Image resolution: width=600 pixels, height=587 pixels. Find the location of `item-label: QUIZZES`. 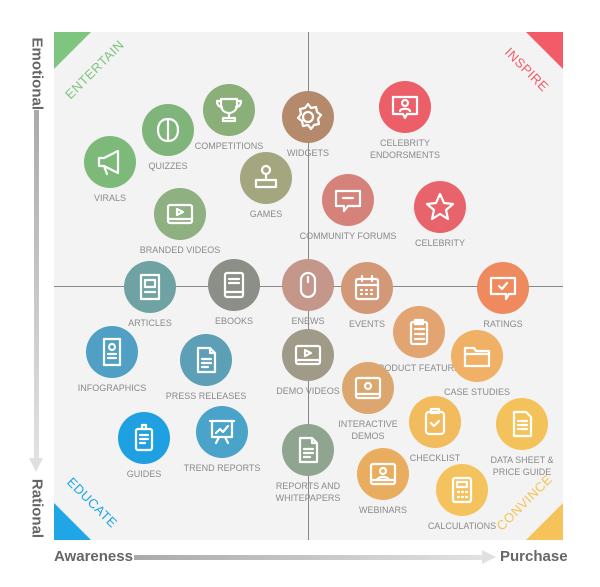

item-label: QUIZZES is located at coordinates (168, 166).